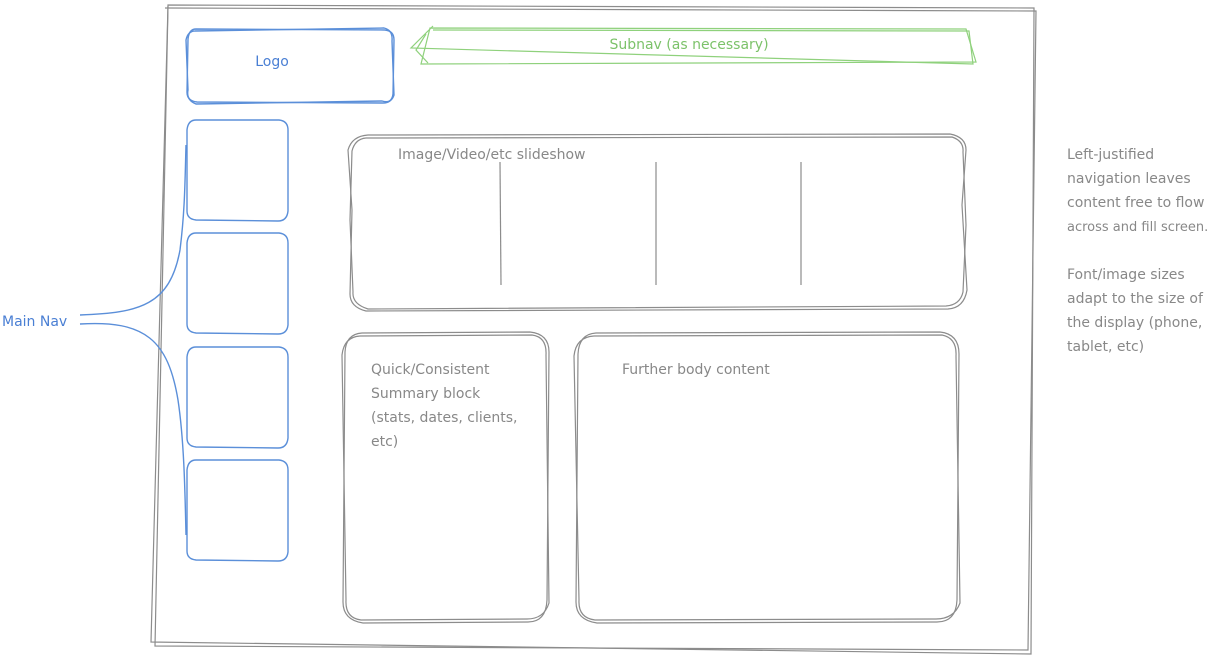 The width and height of the screenshot is (1223, 659). Describe the element at coordinates (430, 370) in the screenshot. I see `summary-line-1: Quick/Consistent` at that location.